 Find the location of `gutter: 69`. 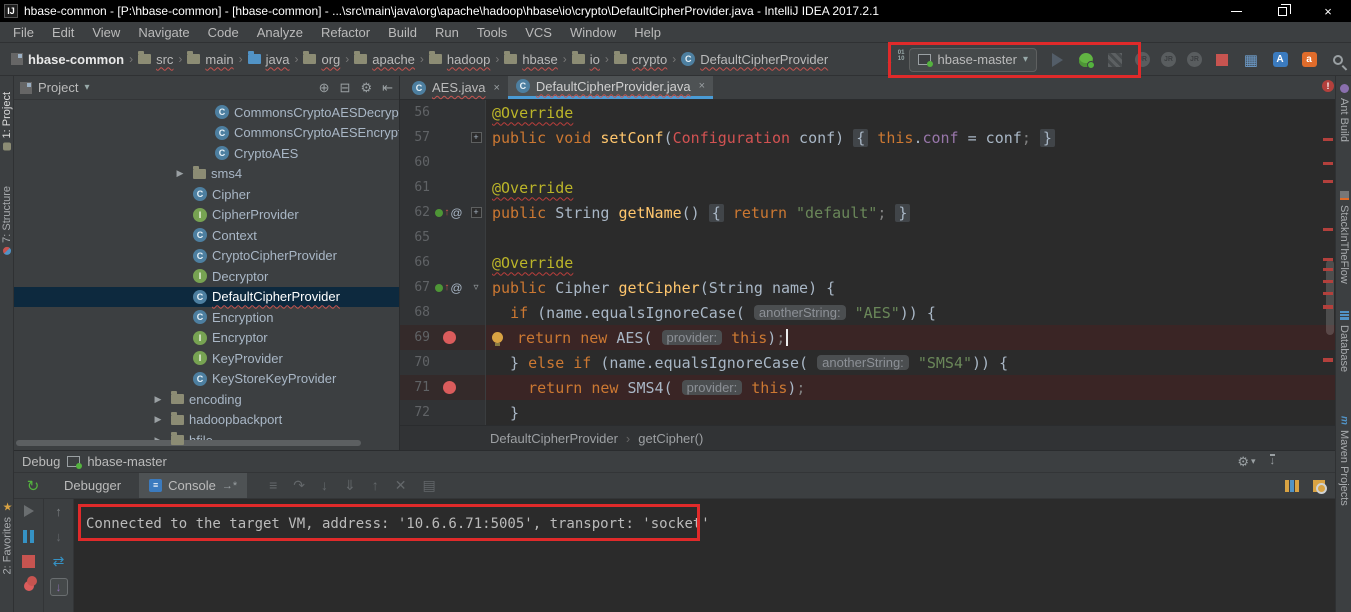

gutter: 69 is located at coordinates (443, 337).